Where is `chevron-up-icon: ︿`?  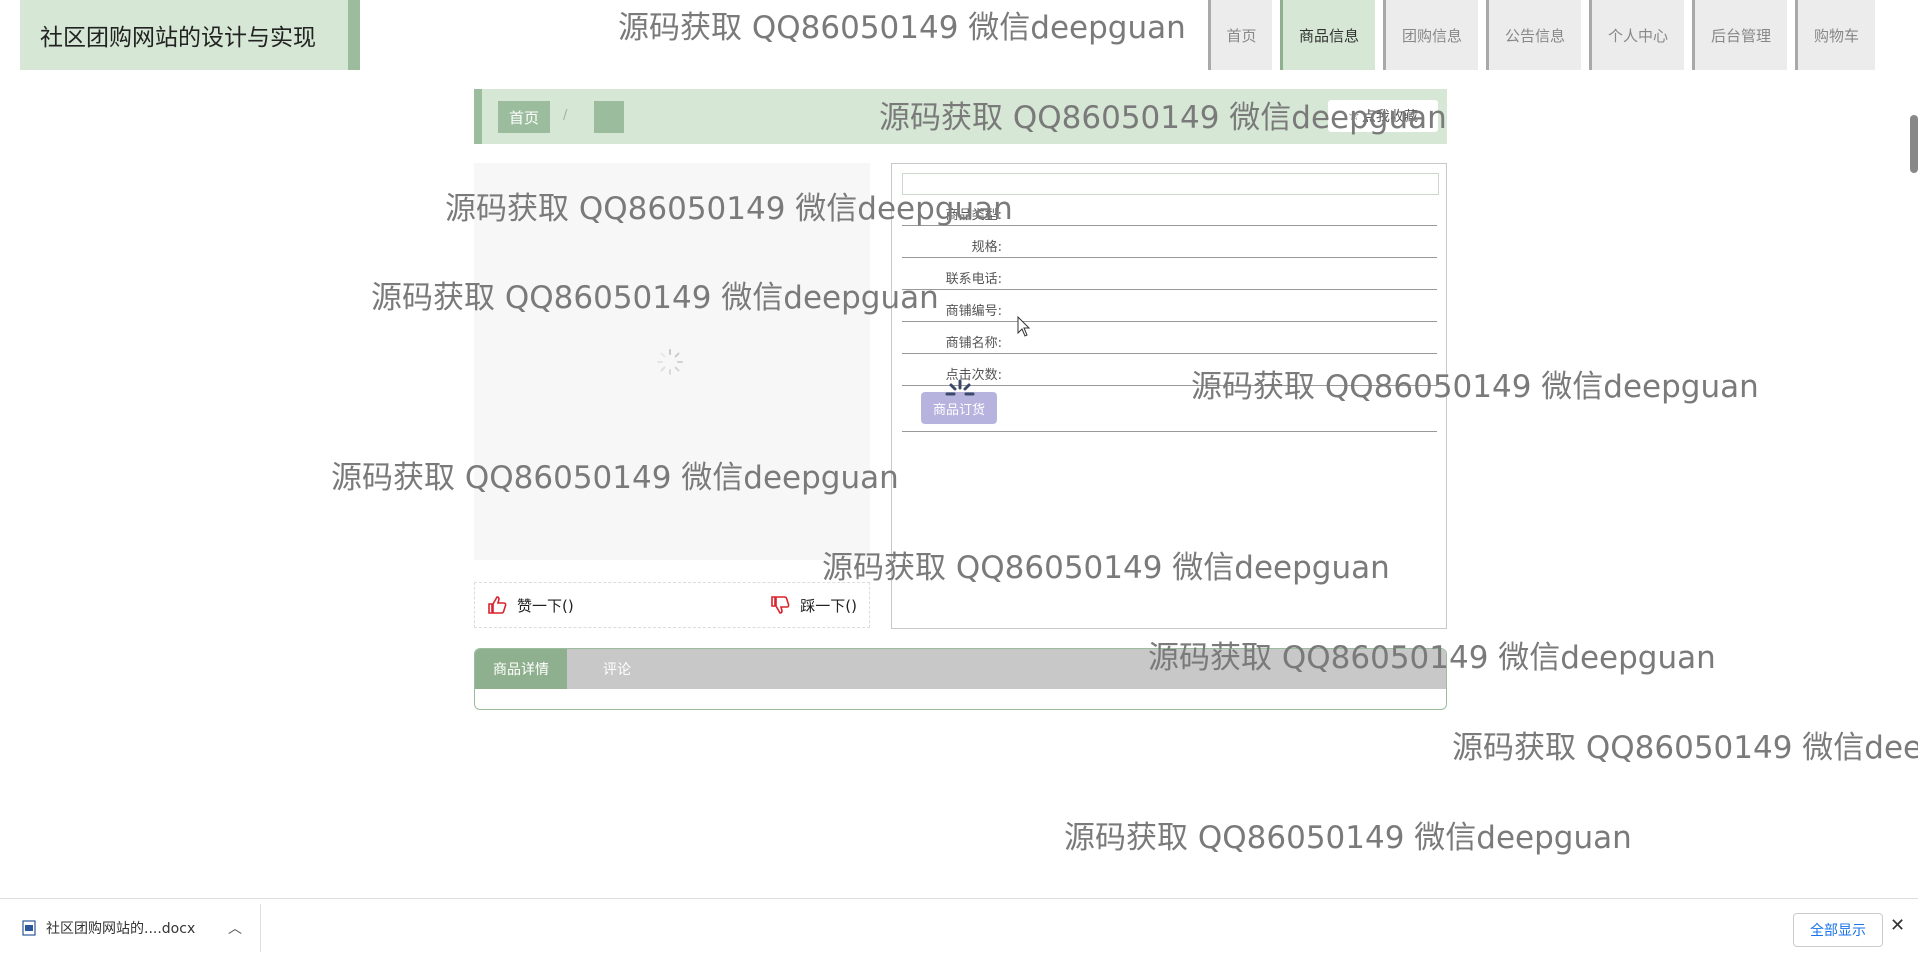 chevron-up-icon: ︿ is located at coordinates (235, 928).